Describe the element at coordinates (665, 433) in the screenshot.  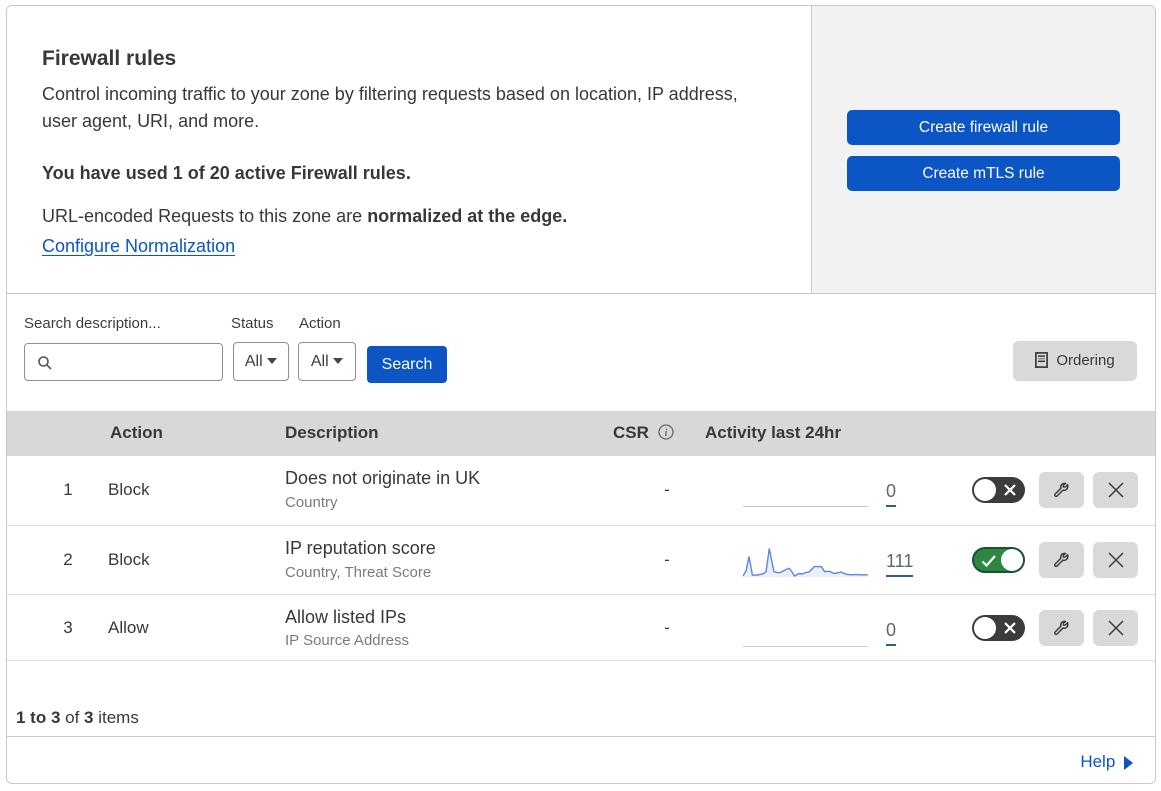
I see `svg-text: i` at that location.